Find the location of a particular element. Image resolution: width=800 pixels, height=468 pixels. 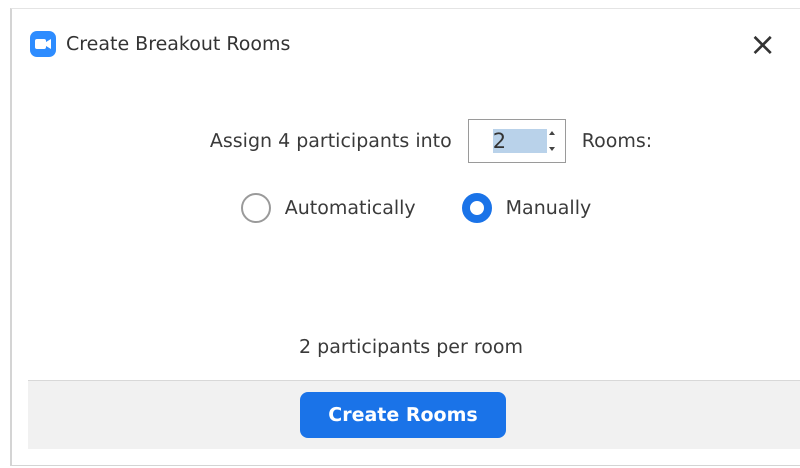

close-button: × is located at coordinates (762, 44).